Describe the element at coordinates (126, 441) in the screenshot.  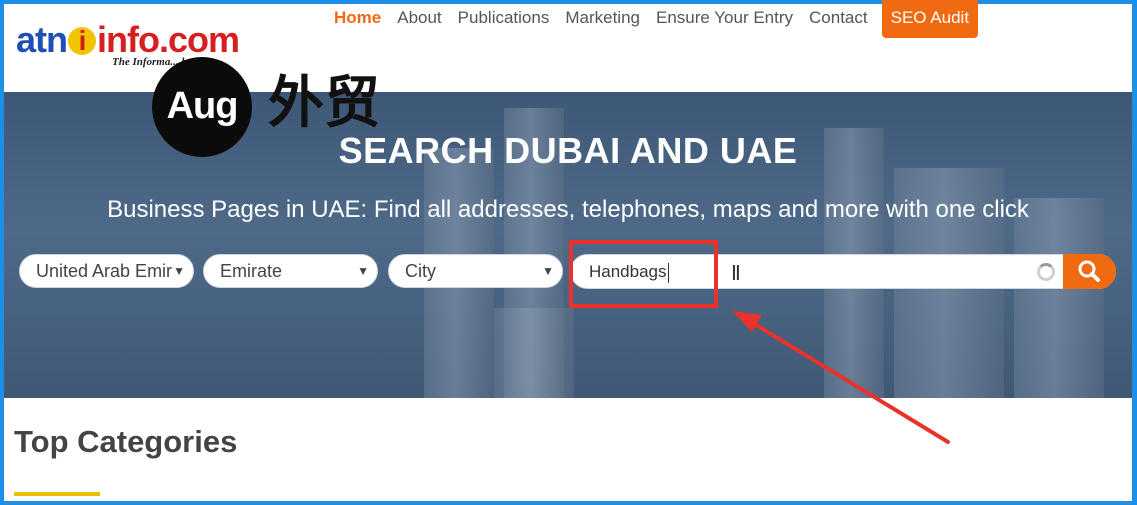
I see `top-categories-heading: Top Categories` at that location.